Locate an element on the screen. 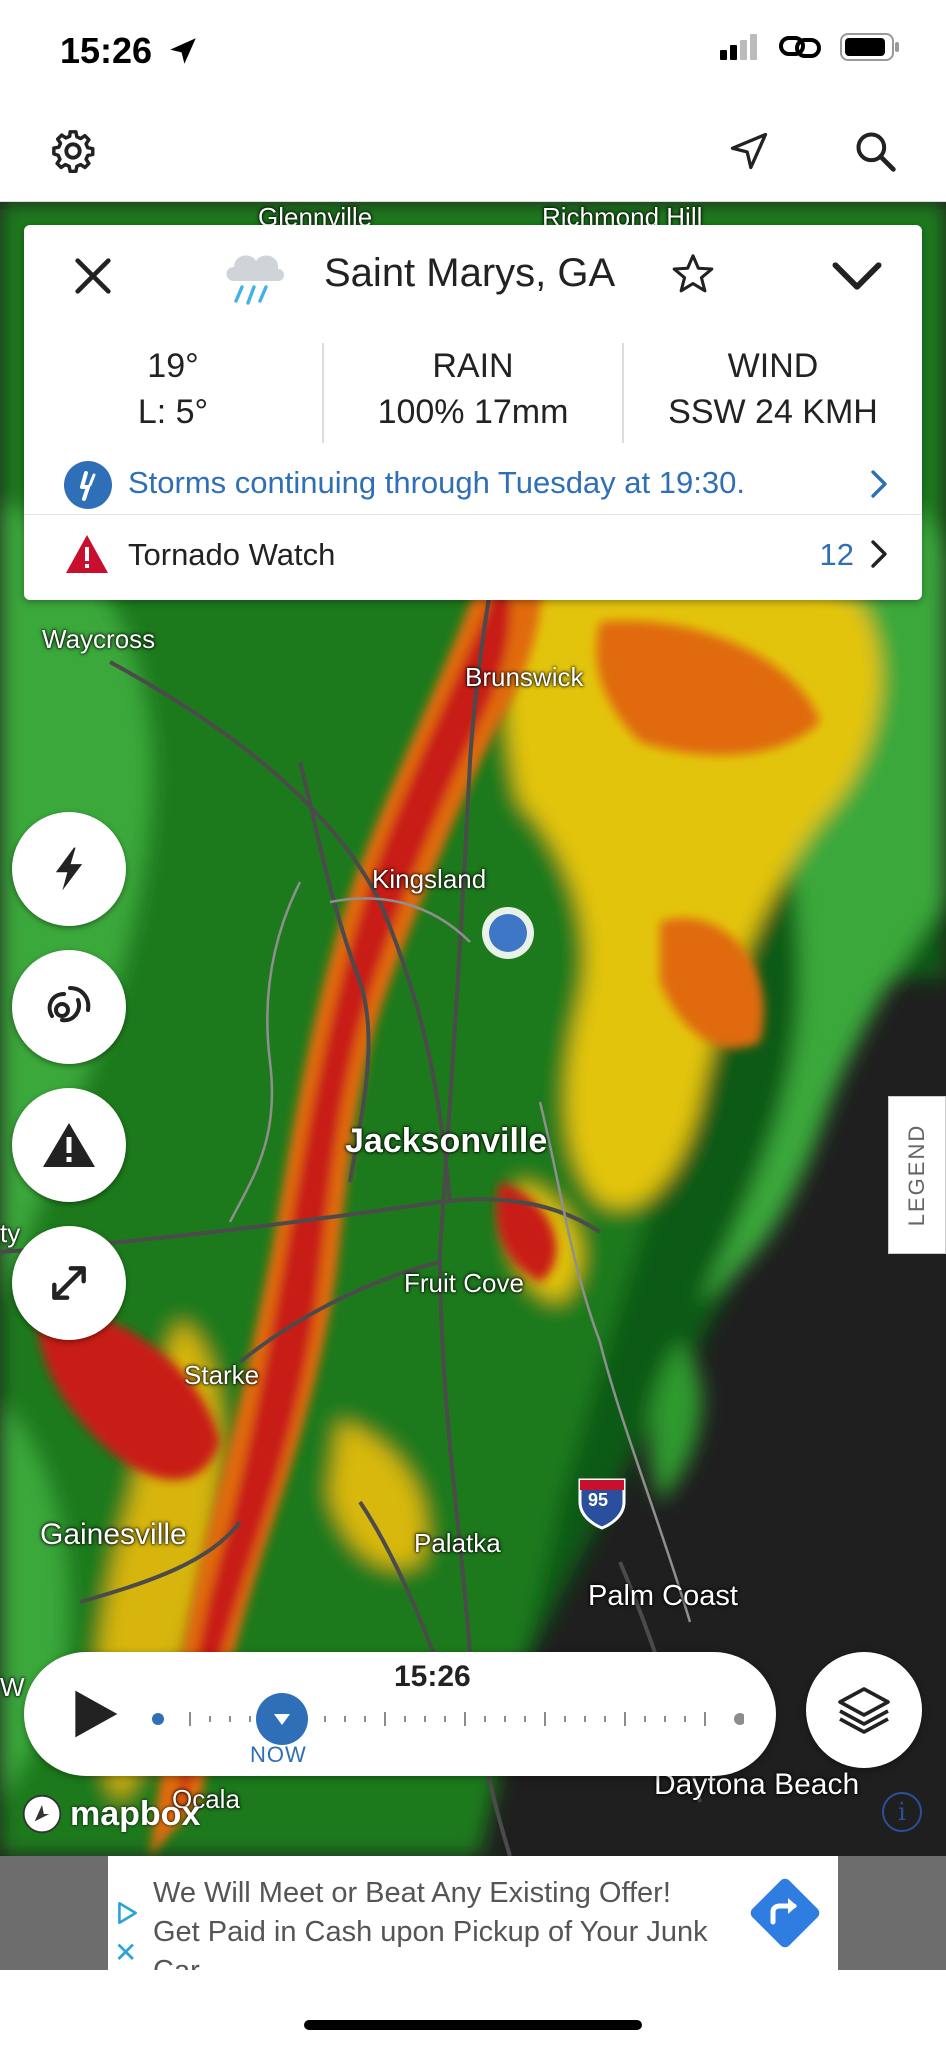 The height and width of the screenshot is (2048, 946). radar-timeline: 15:26 NOW is located at coordinates (400, 1714).